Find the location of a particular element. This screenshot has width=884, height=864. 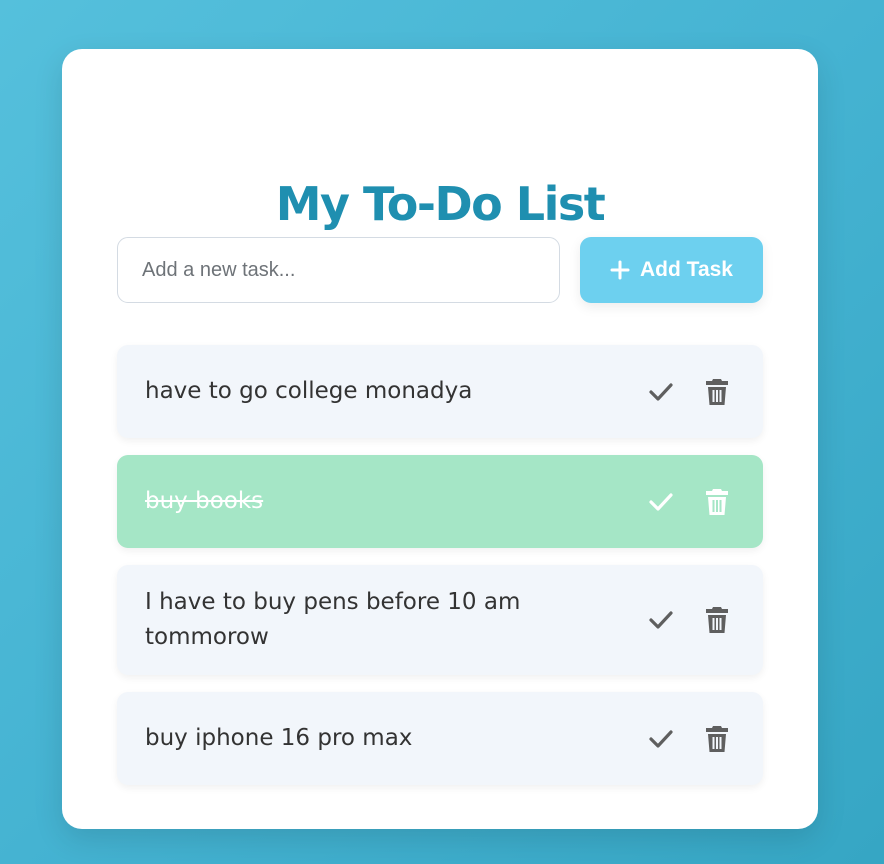

add-task-button-label: Add Task is located at coordinates (686, 269).